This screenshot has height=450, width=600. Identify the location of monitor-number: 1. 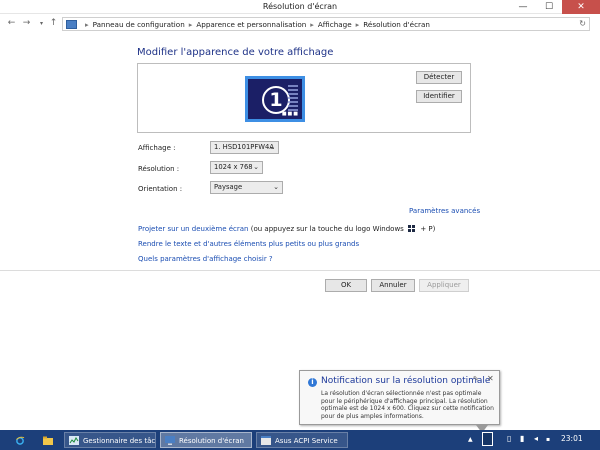
(276, 100).